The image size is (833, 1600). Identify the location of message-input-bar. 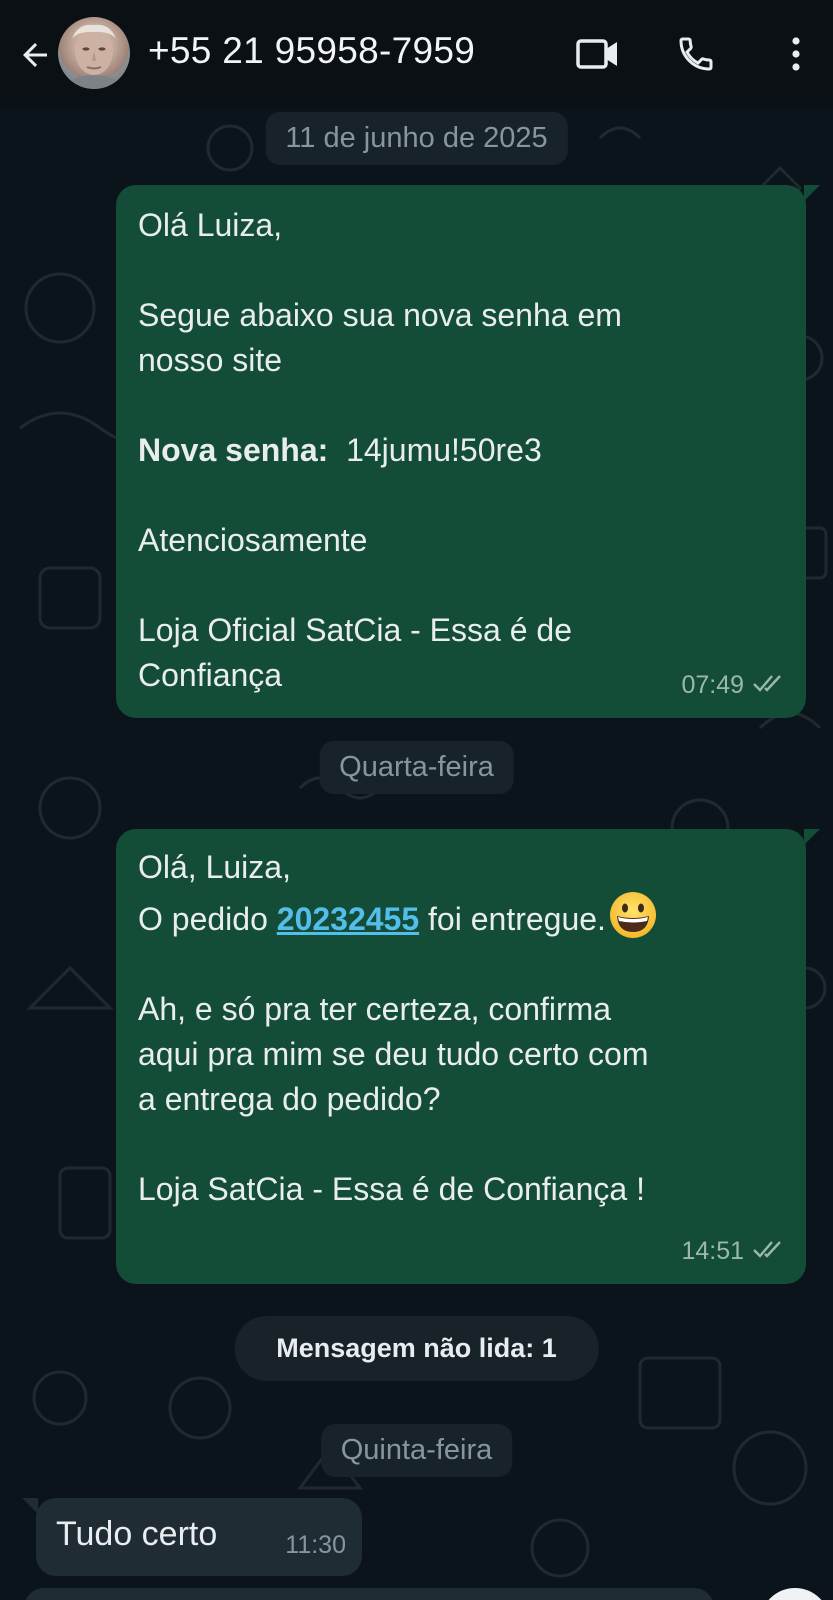
(369, 1594).